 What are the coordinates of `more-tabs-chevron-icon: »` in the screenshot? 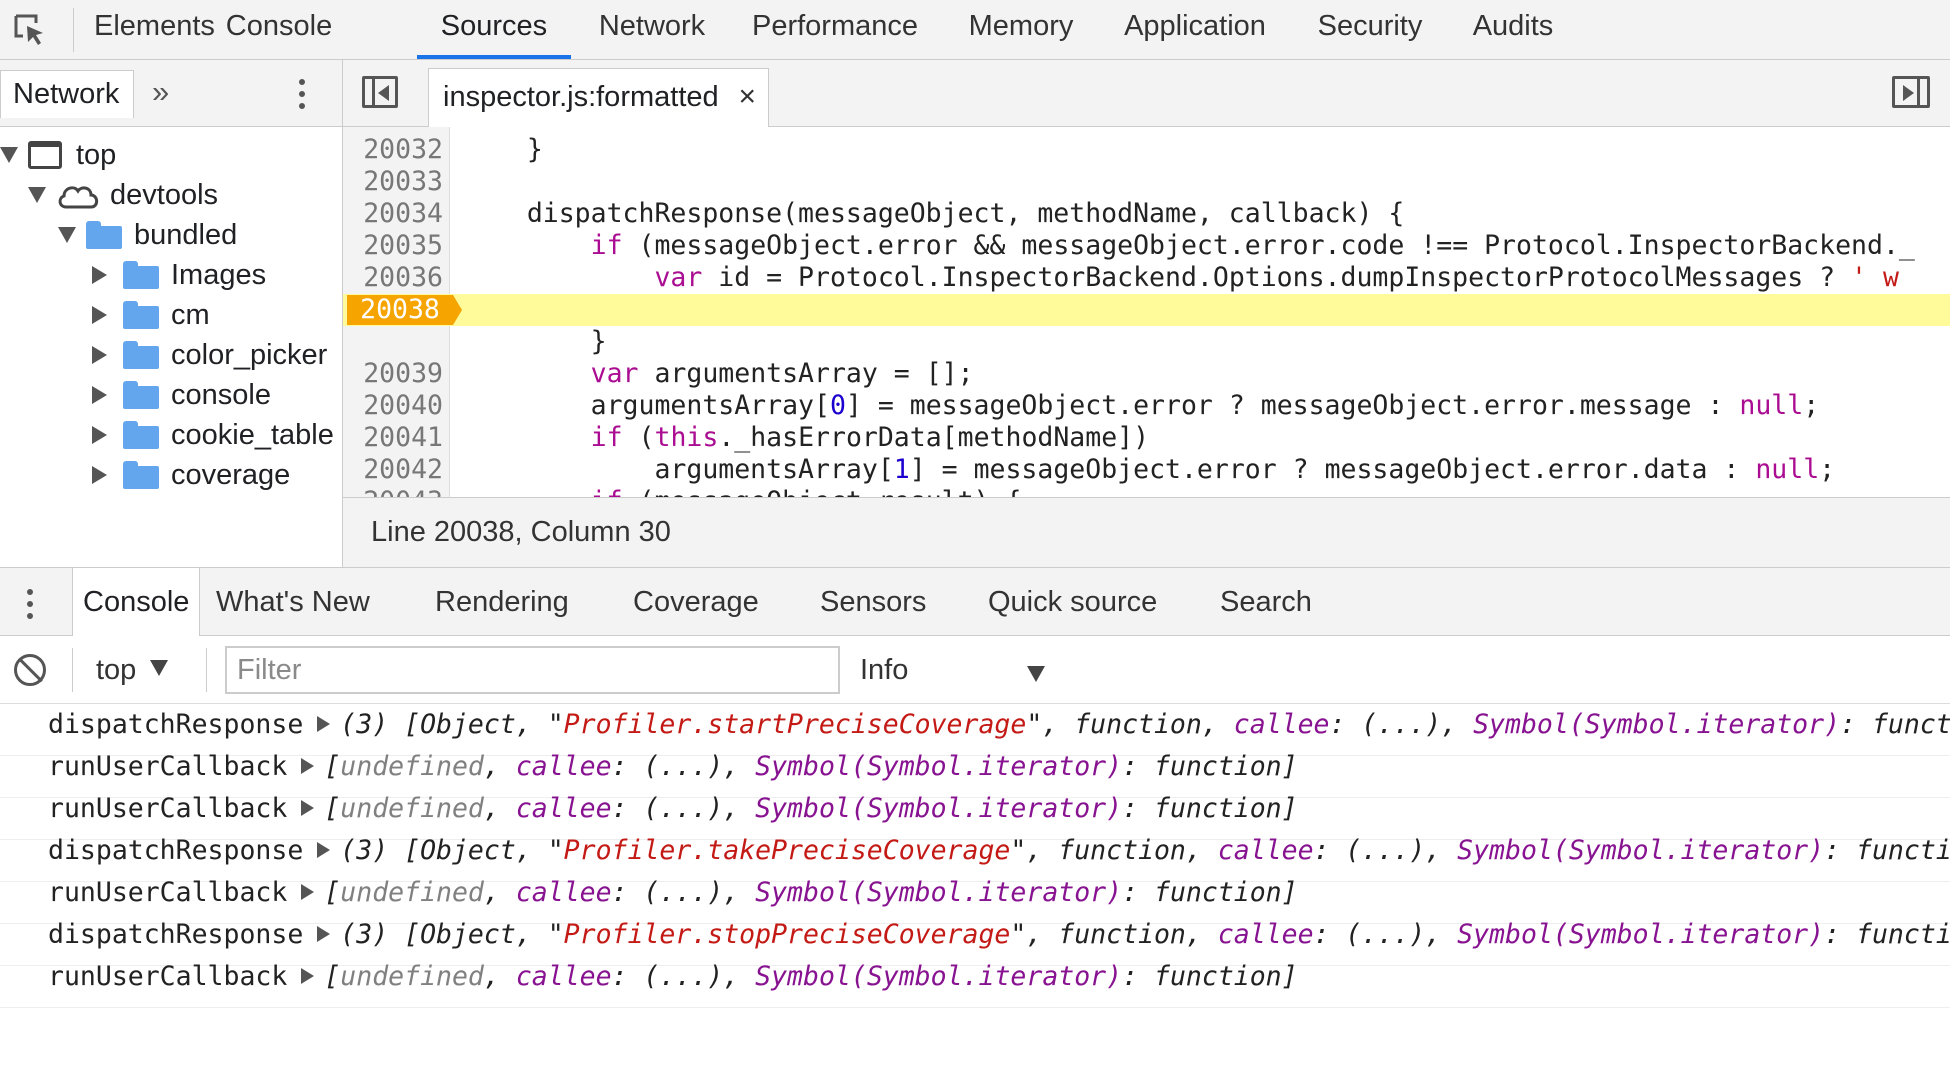 It's located at (160, 92).